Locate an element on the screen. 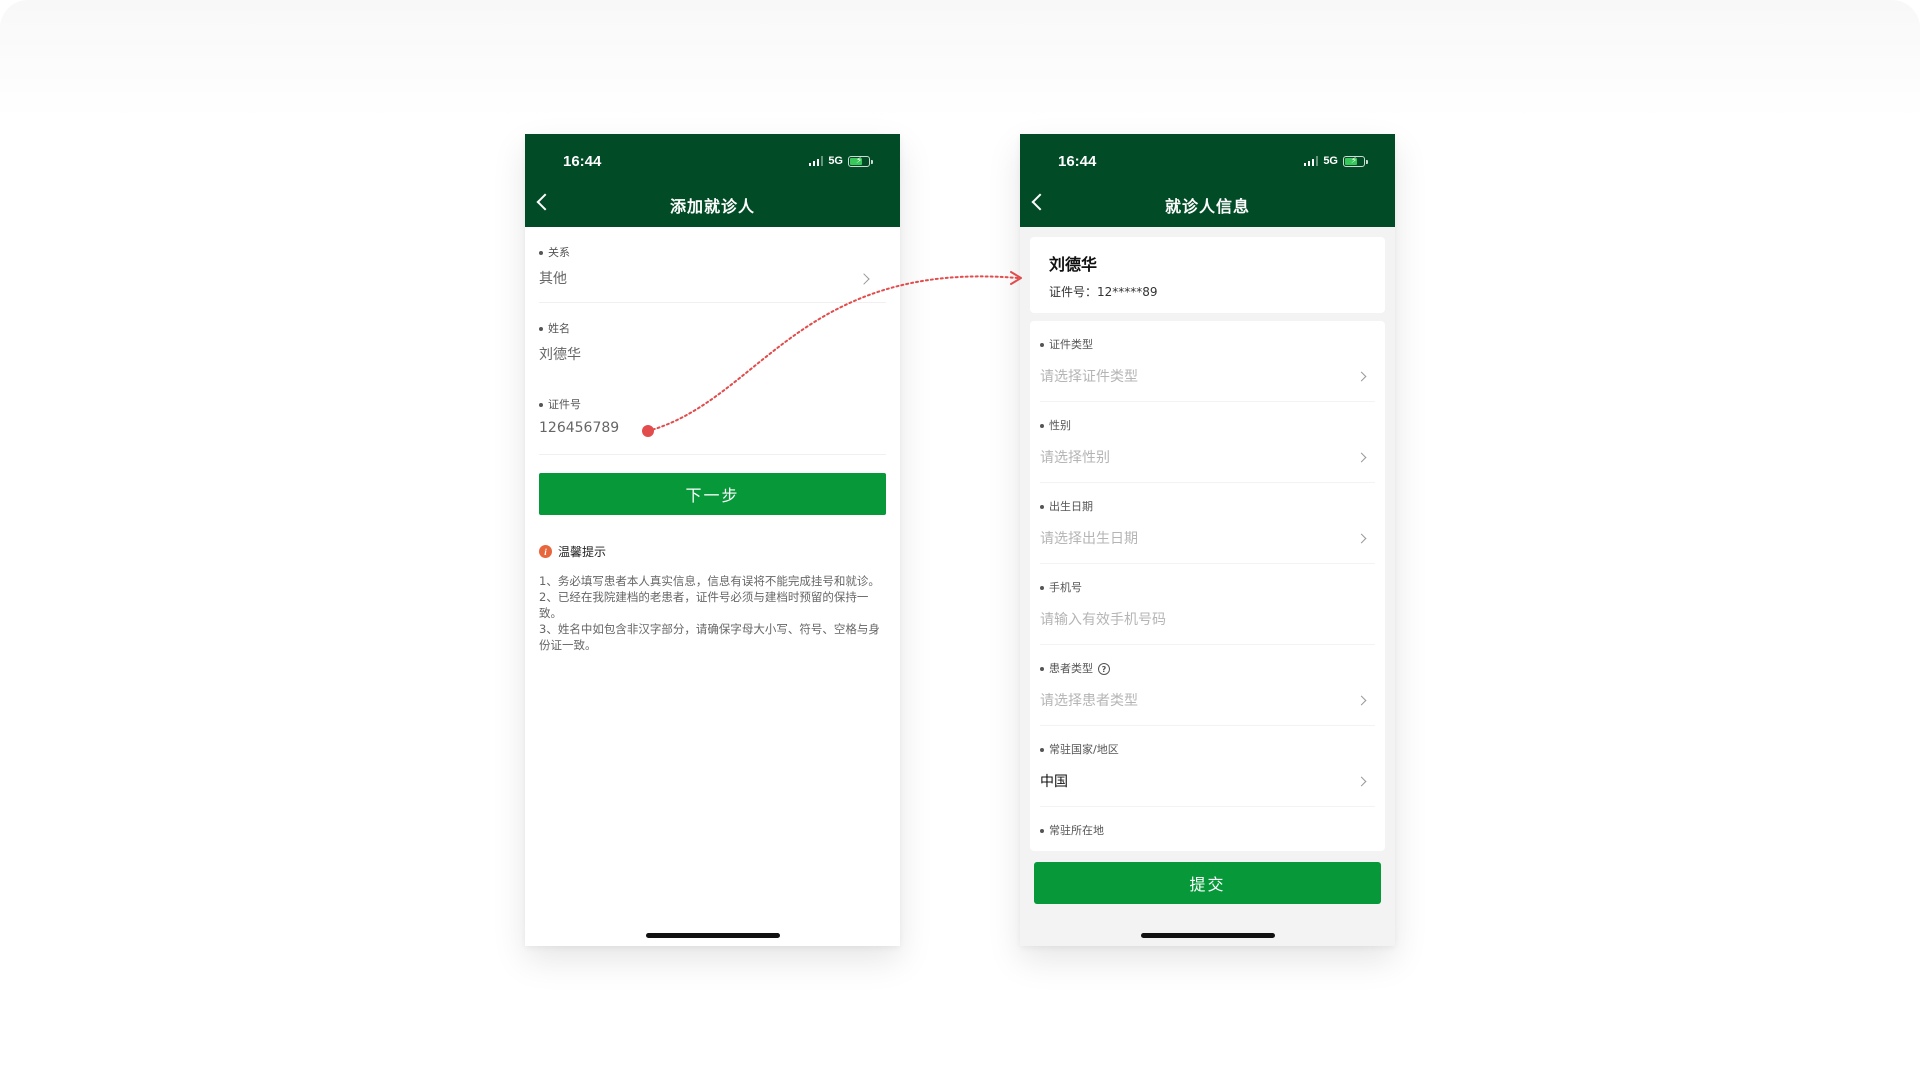 Image resolution: width=1920 pixels, height=1080 pixels. patient-id: 证件号：12*****89 is located at coordinates (1103, 292).